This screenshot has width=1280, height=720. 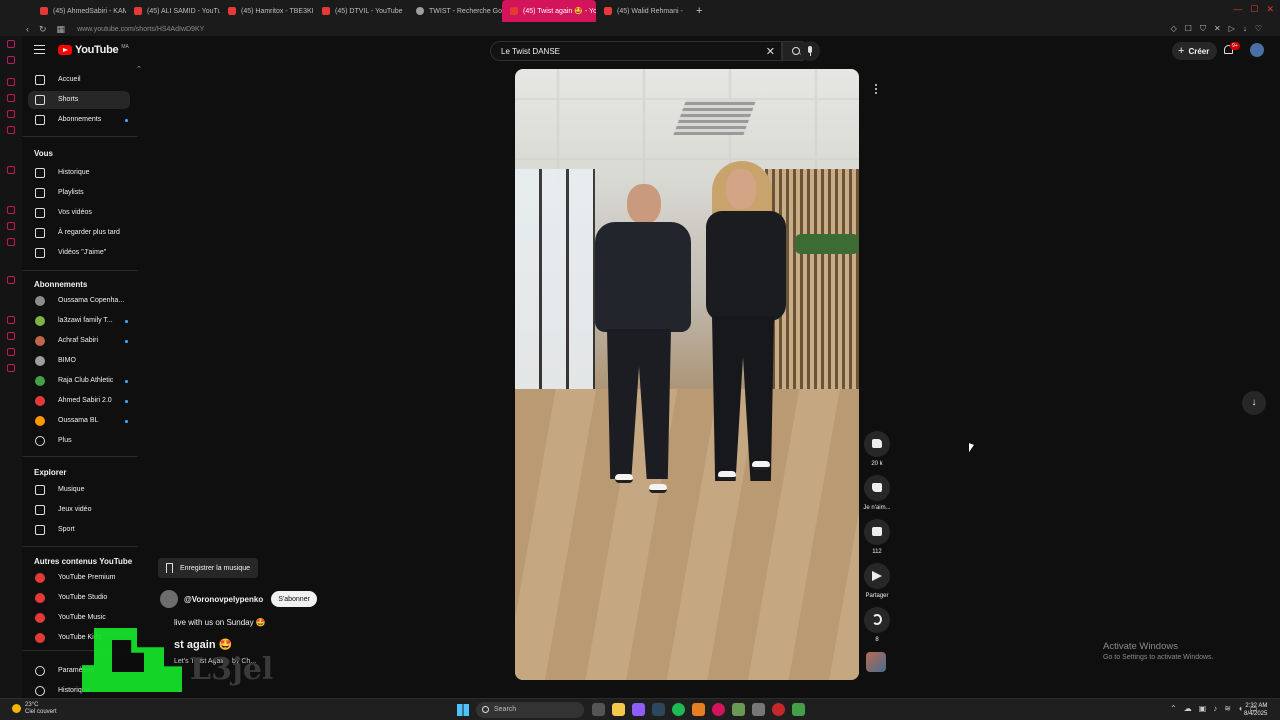 I want to click on instagram-rail-icon, so click(x=11, y=210).